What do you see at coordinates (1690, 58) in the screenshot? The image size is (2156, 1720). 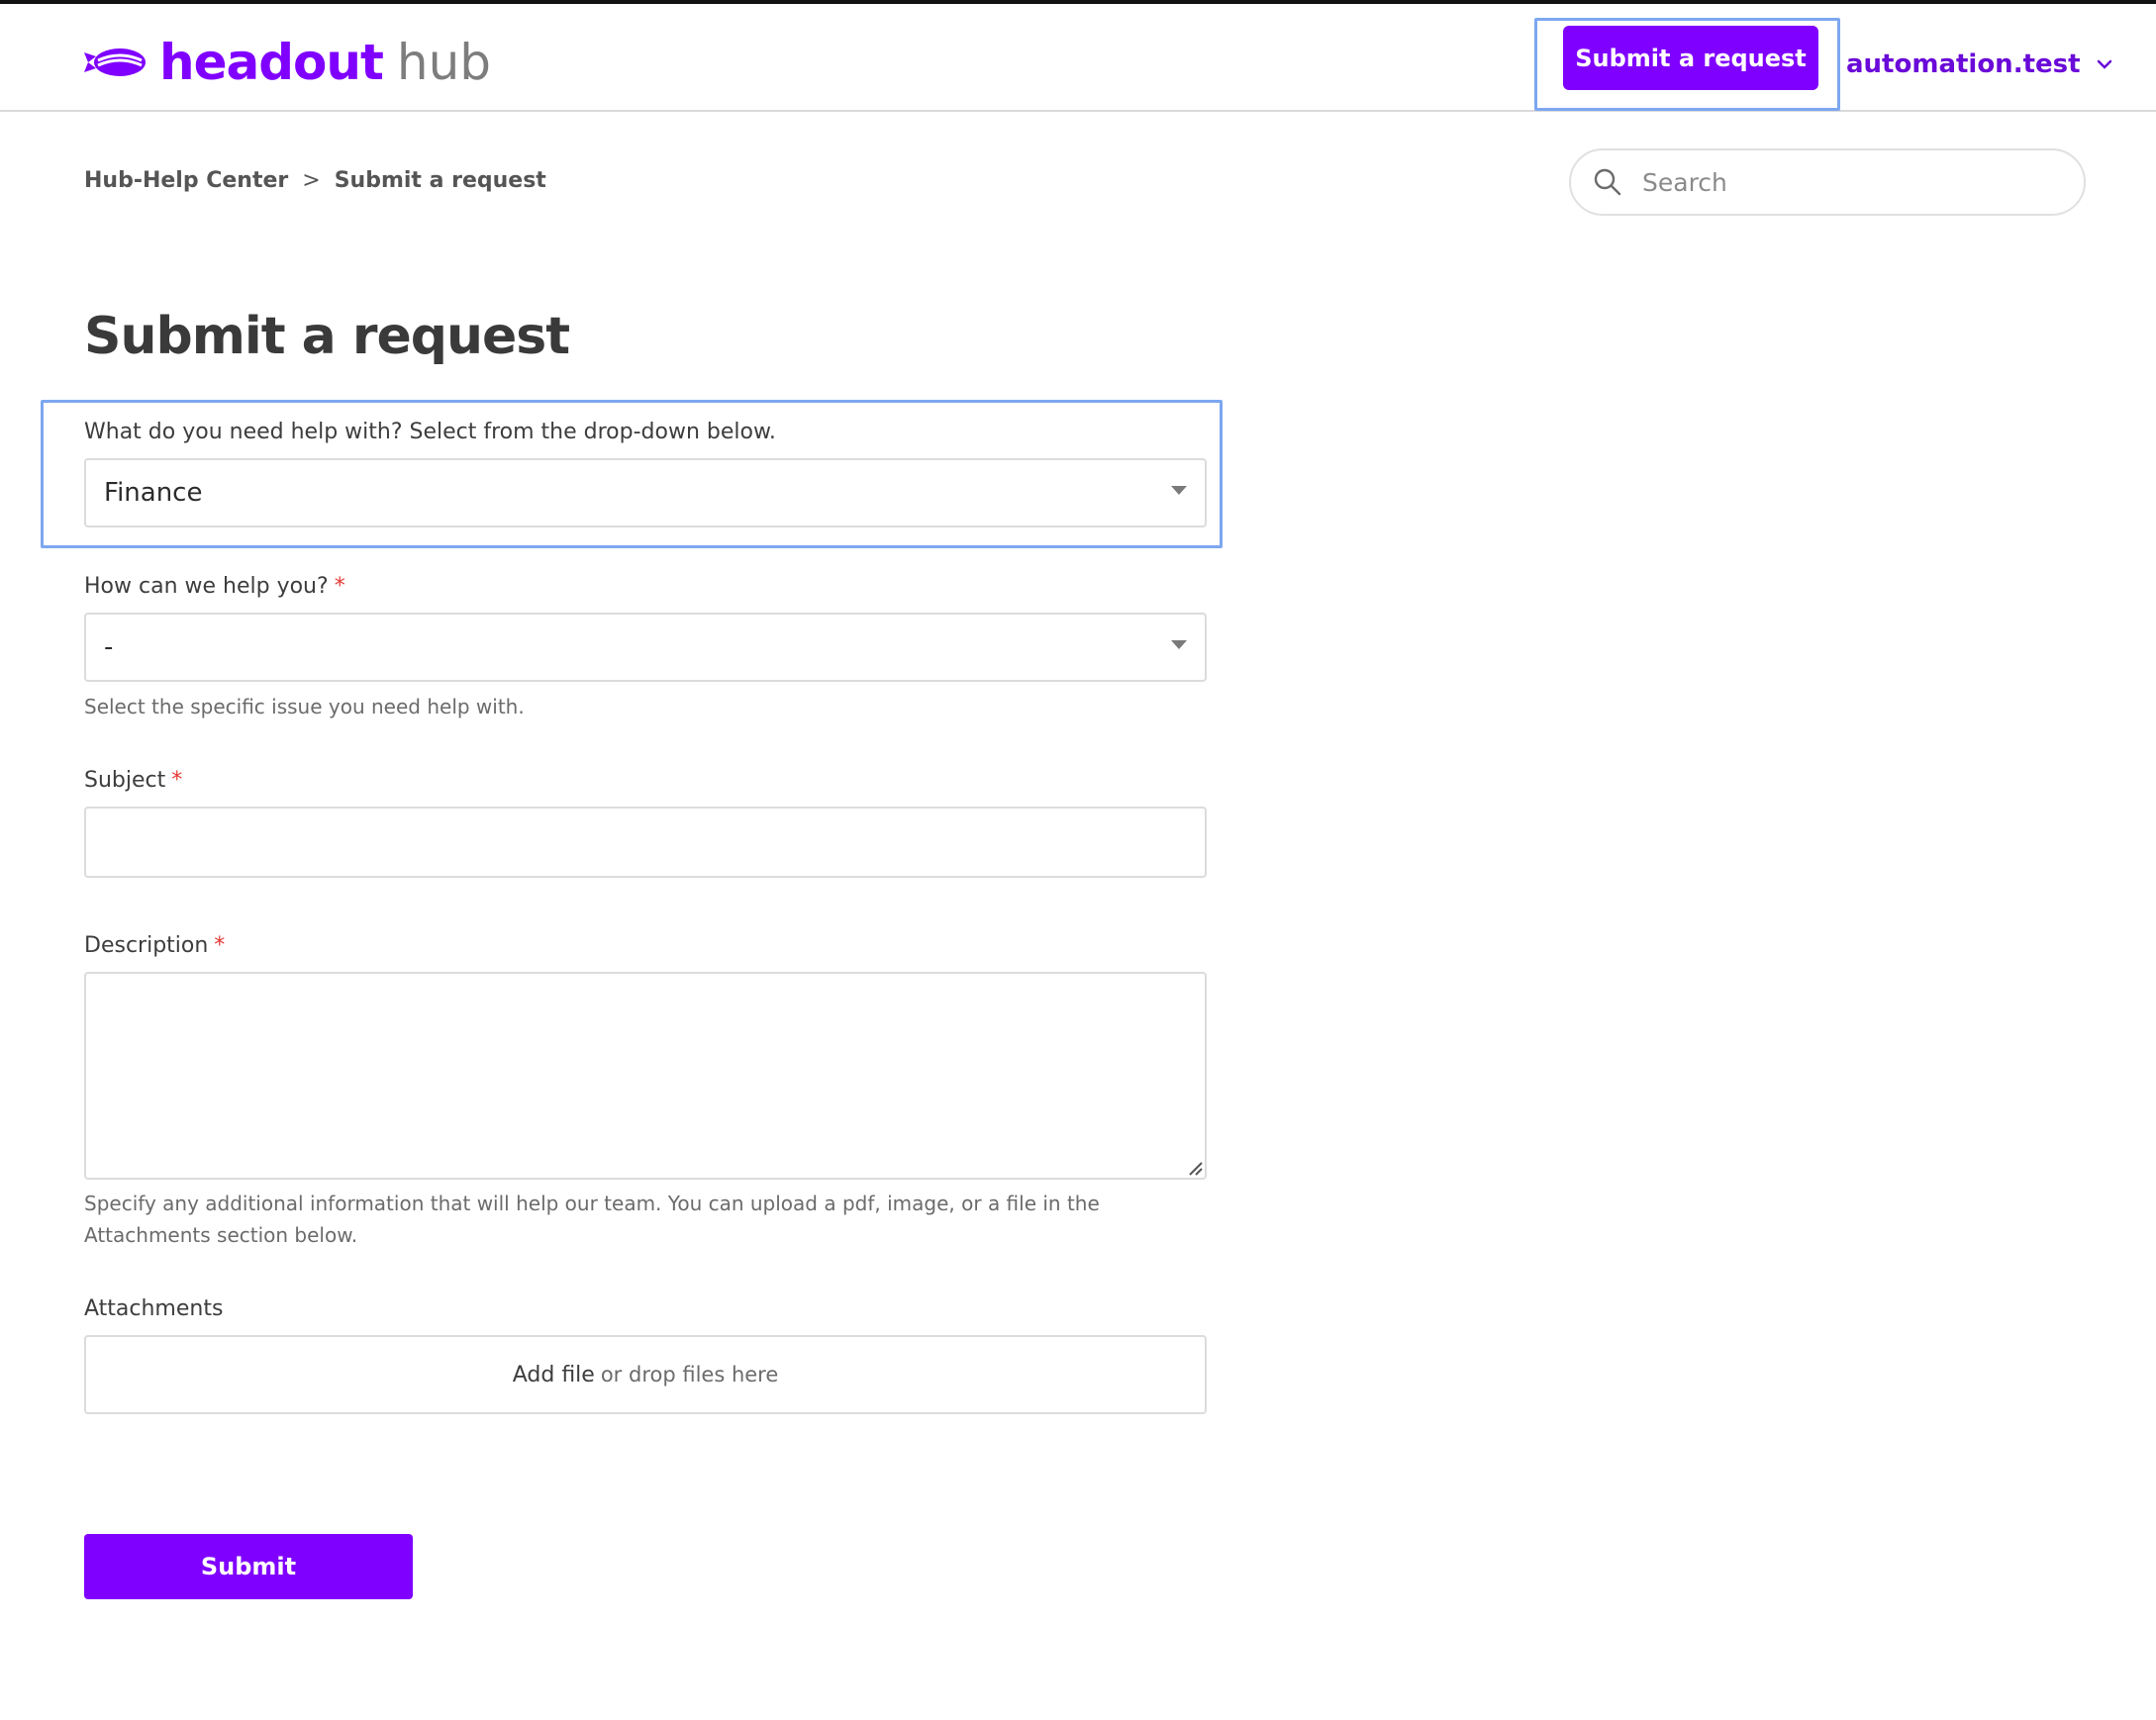 I see `header-submit-request-button: Submit a request` at bounding box center [1690, 58].